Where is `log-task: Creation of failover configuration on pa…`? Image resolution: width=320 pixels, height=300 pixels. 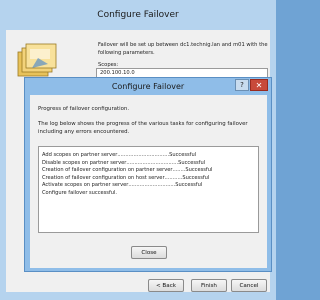
log-task: Creation of failover configuration on pa… is located at coordinates (107, 170).